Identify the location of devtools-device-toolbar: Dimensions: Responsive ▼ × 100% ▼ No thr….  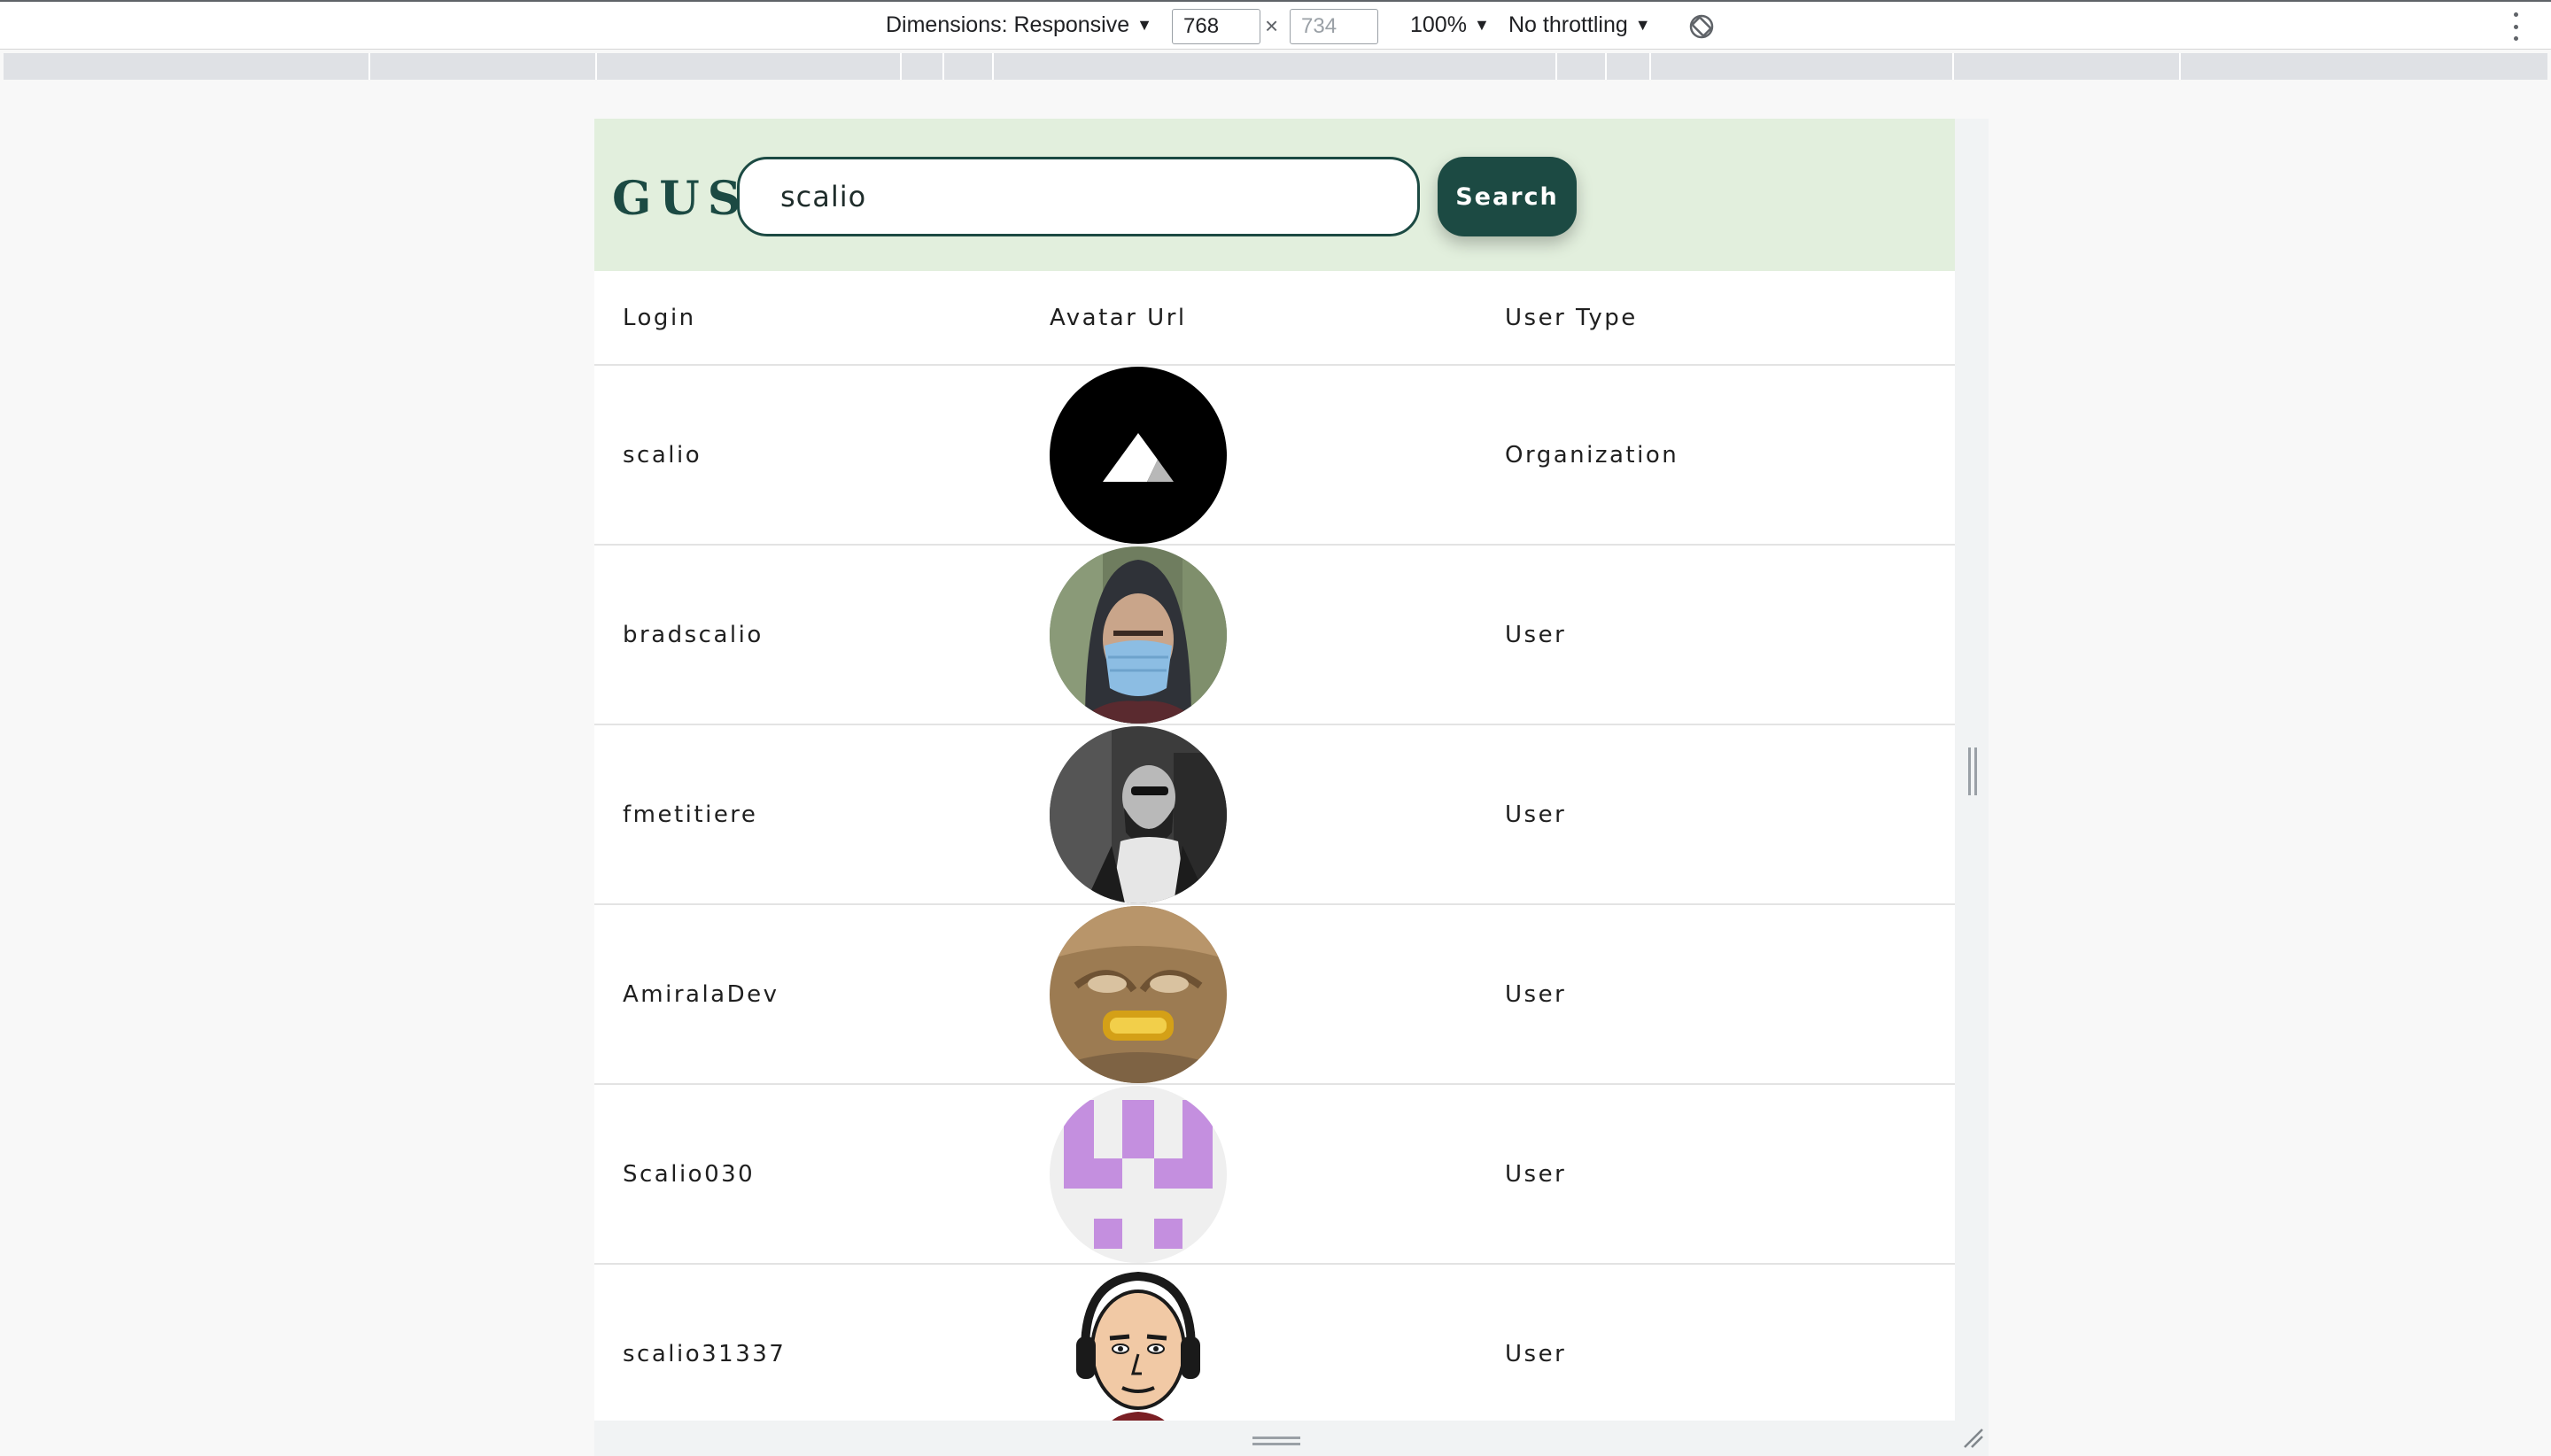
(1275, 25).